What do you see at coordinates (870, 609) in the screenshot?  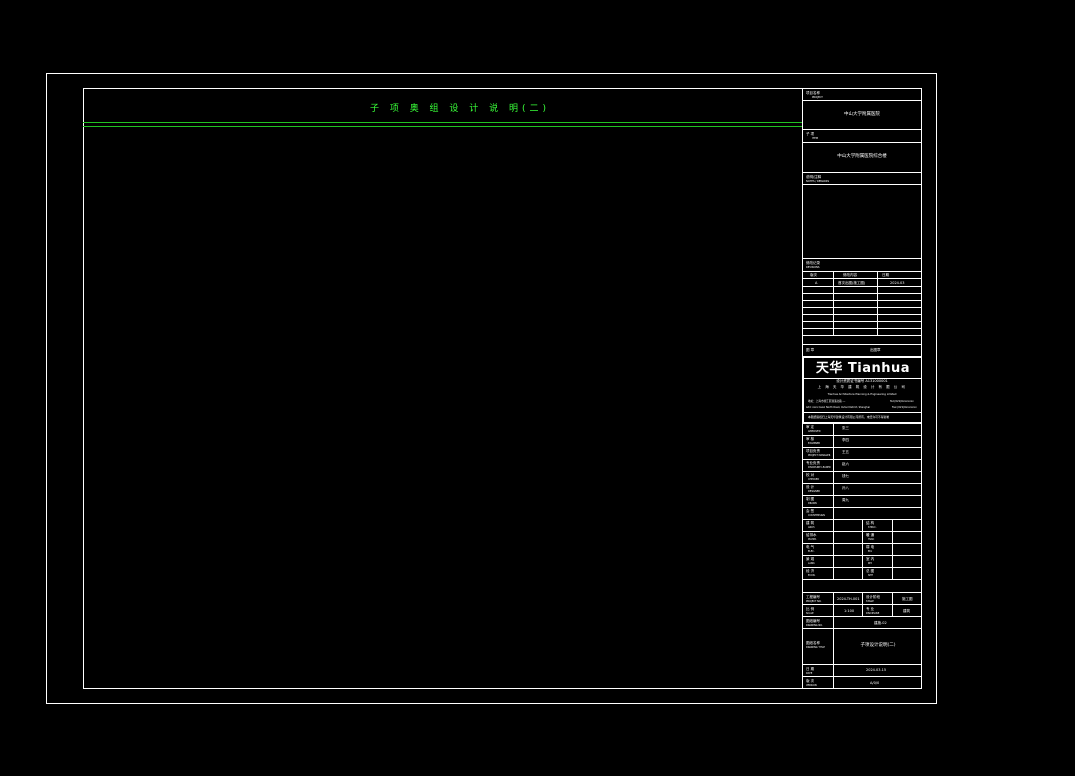 I see `discipline-label: 专 业` at bounding box center [870, 609].